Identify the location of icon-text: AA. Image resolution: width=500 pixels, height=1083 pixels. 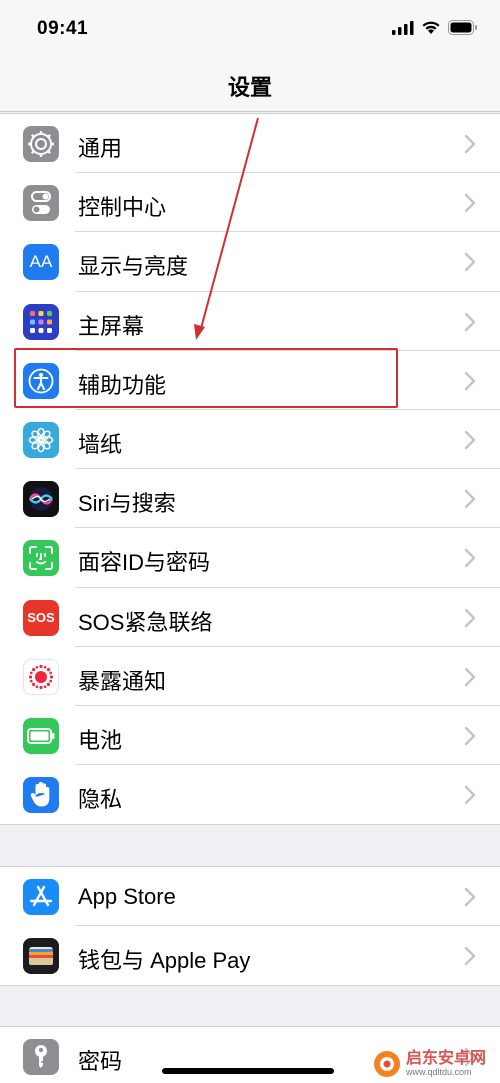
(41, 262).